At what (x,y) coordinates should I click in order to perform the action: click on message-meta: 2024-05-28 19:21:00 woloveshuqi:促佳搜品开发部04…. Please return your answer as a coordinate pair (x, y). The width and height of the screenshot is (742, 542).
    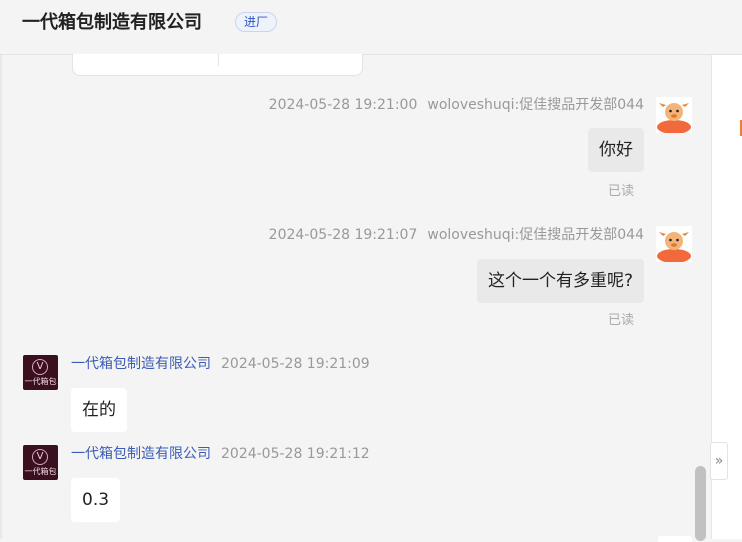
    Looking at the image, I should click on (456, 105).